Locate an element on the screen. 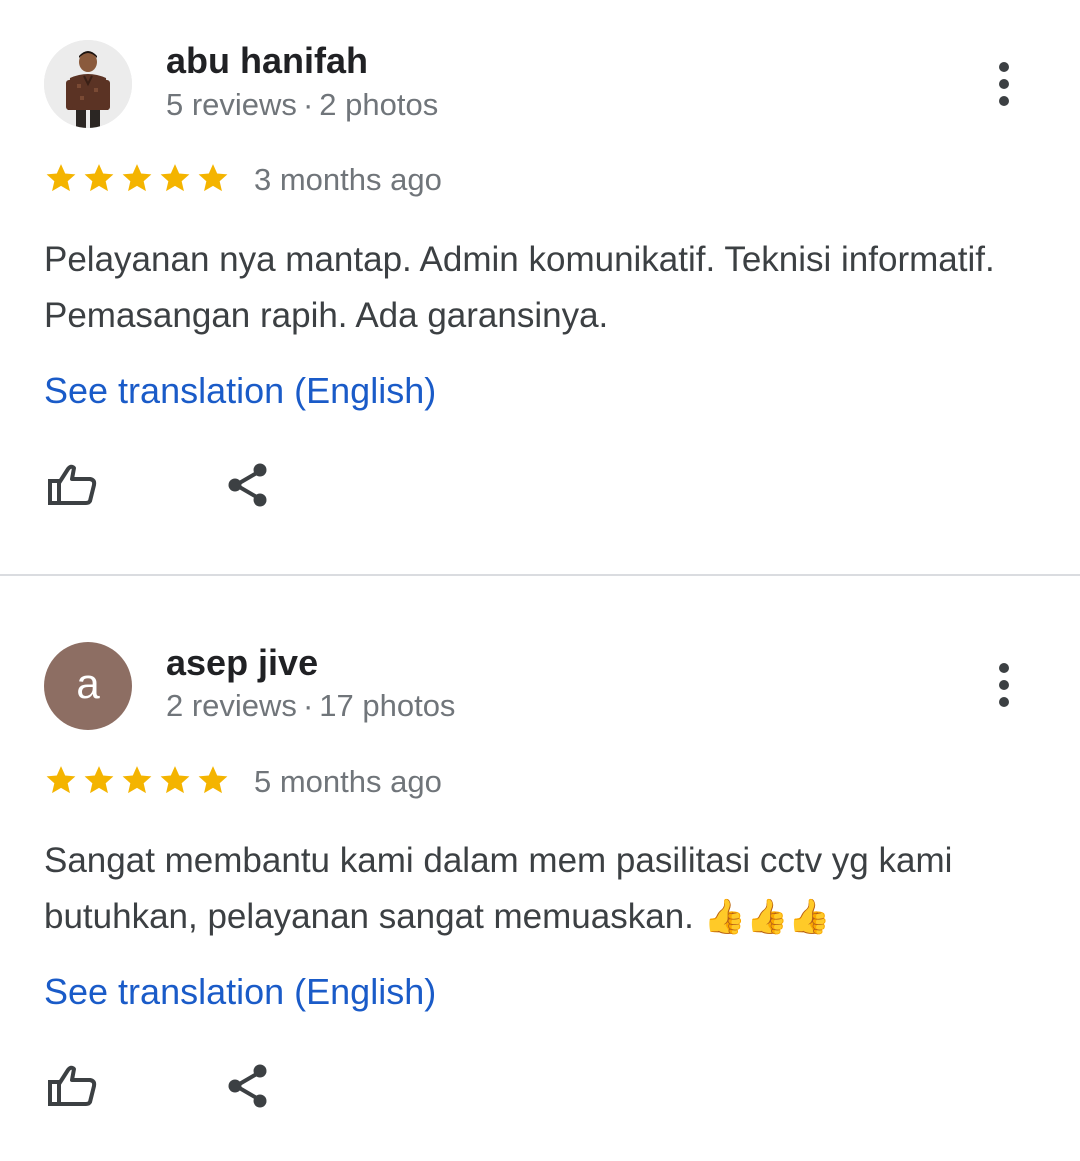 This screenshot has height=1161, width=1080. reviewer-meta: 5 reviews · 2 photos is located at coordinates (302, 104).